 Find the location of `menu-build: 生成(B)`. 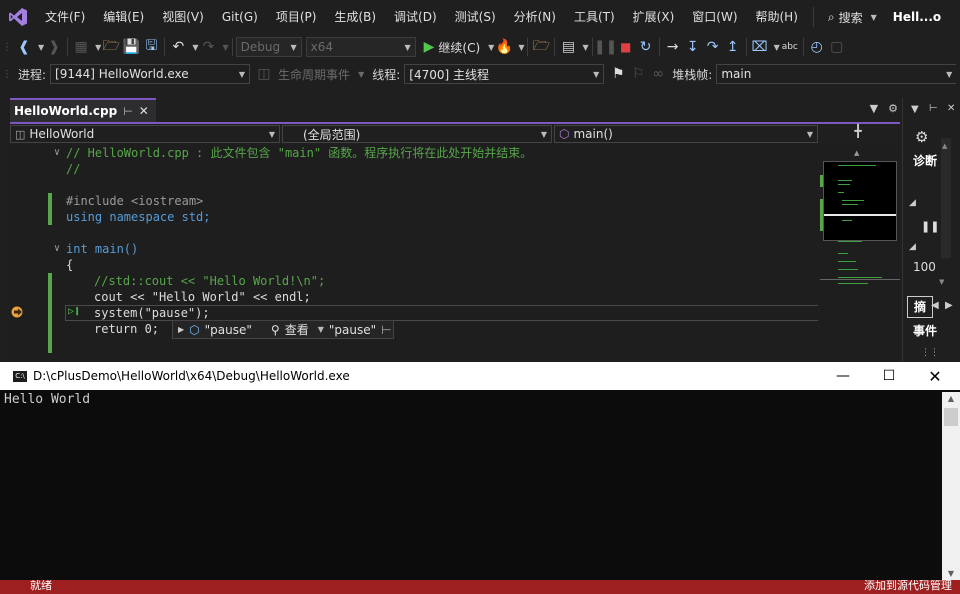

menu-build: 生成(B) is located at coordinates (355, 17).